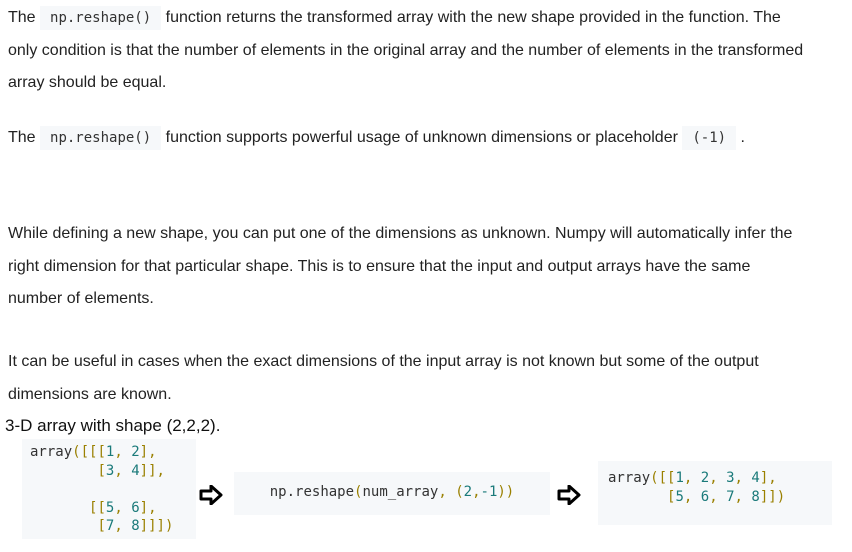 The width and height of the screenshot is (852, 552). I want to click on code-line: [5, 6, 7, 8]]), so click(726, 496).